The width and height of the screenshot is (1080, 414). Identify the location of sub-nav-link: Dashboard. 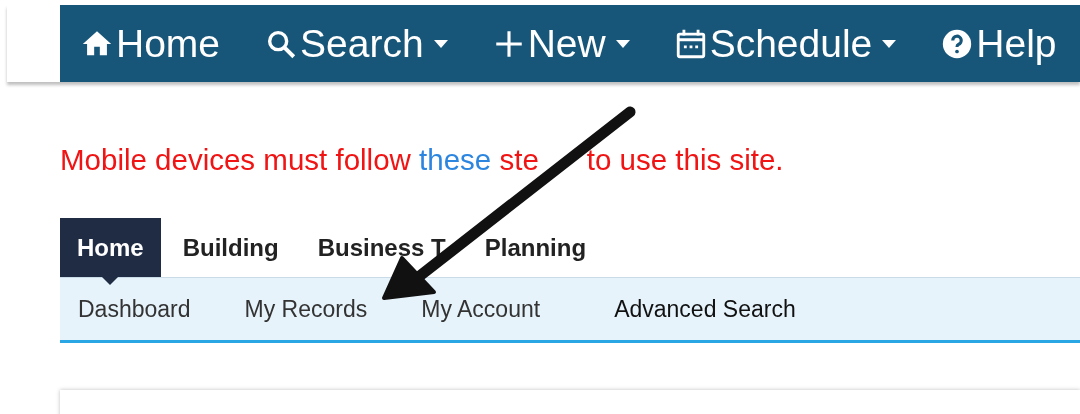
(134, 309).